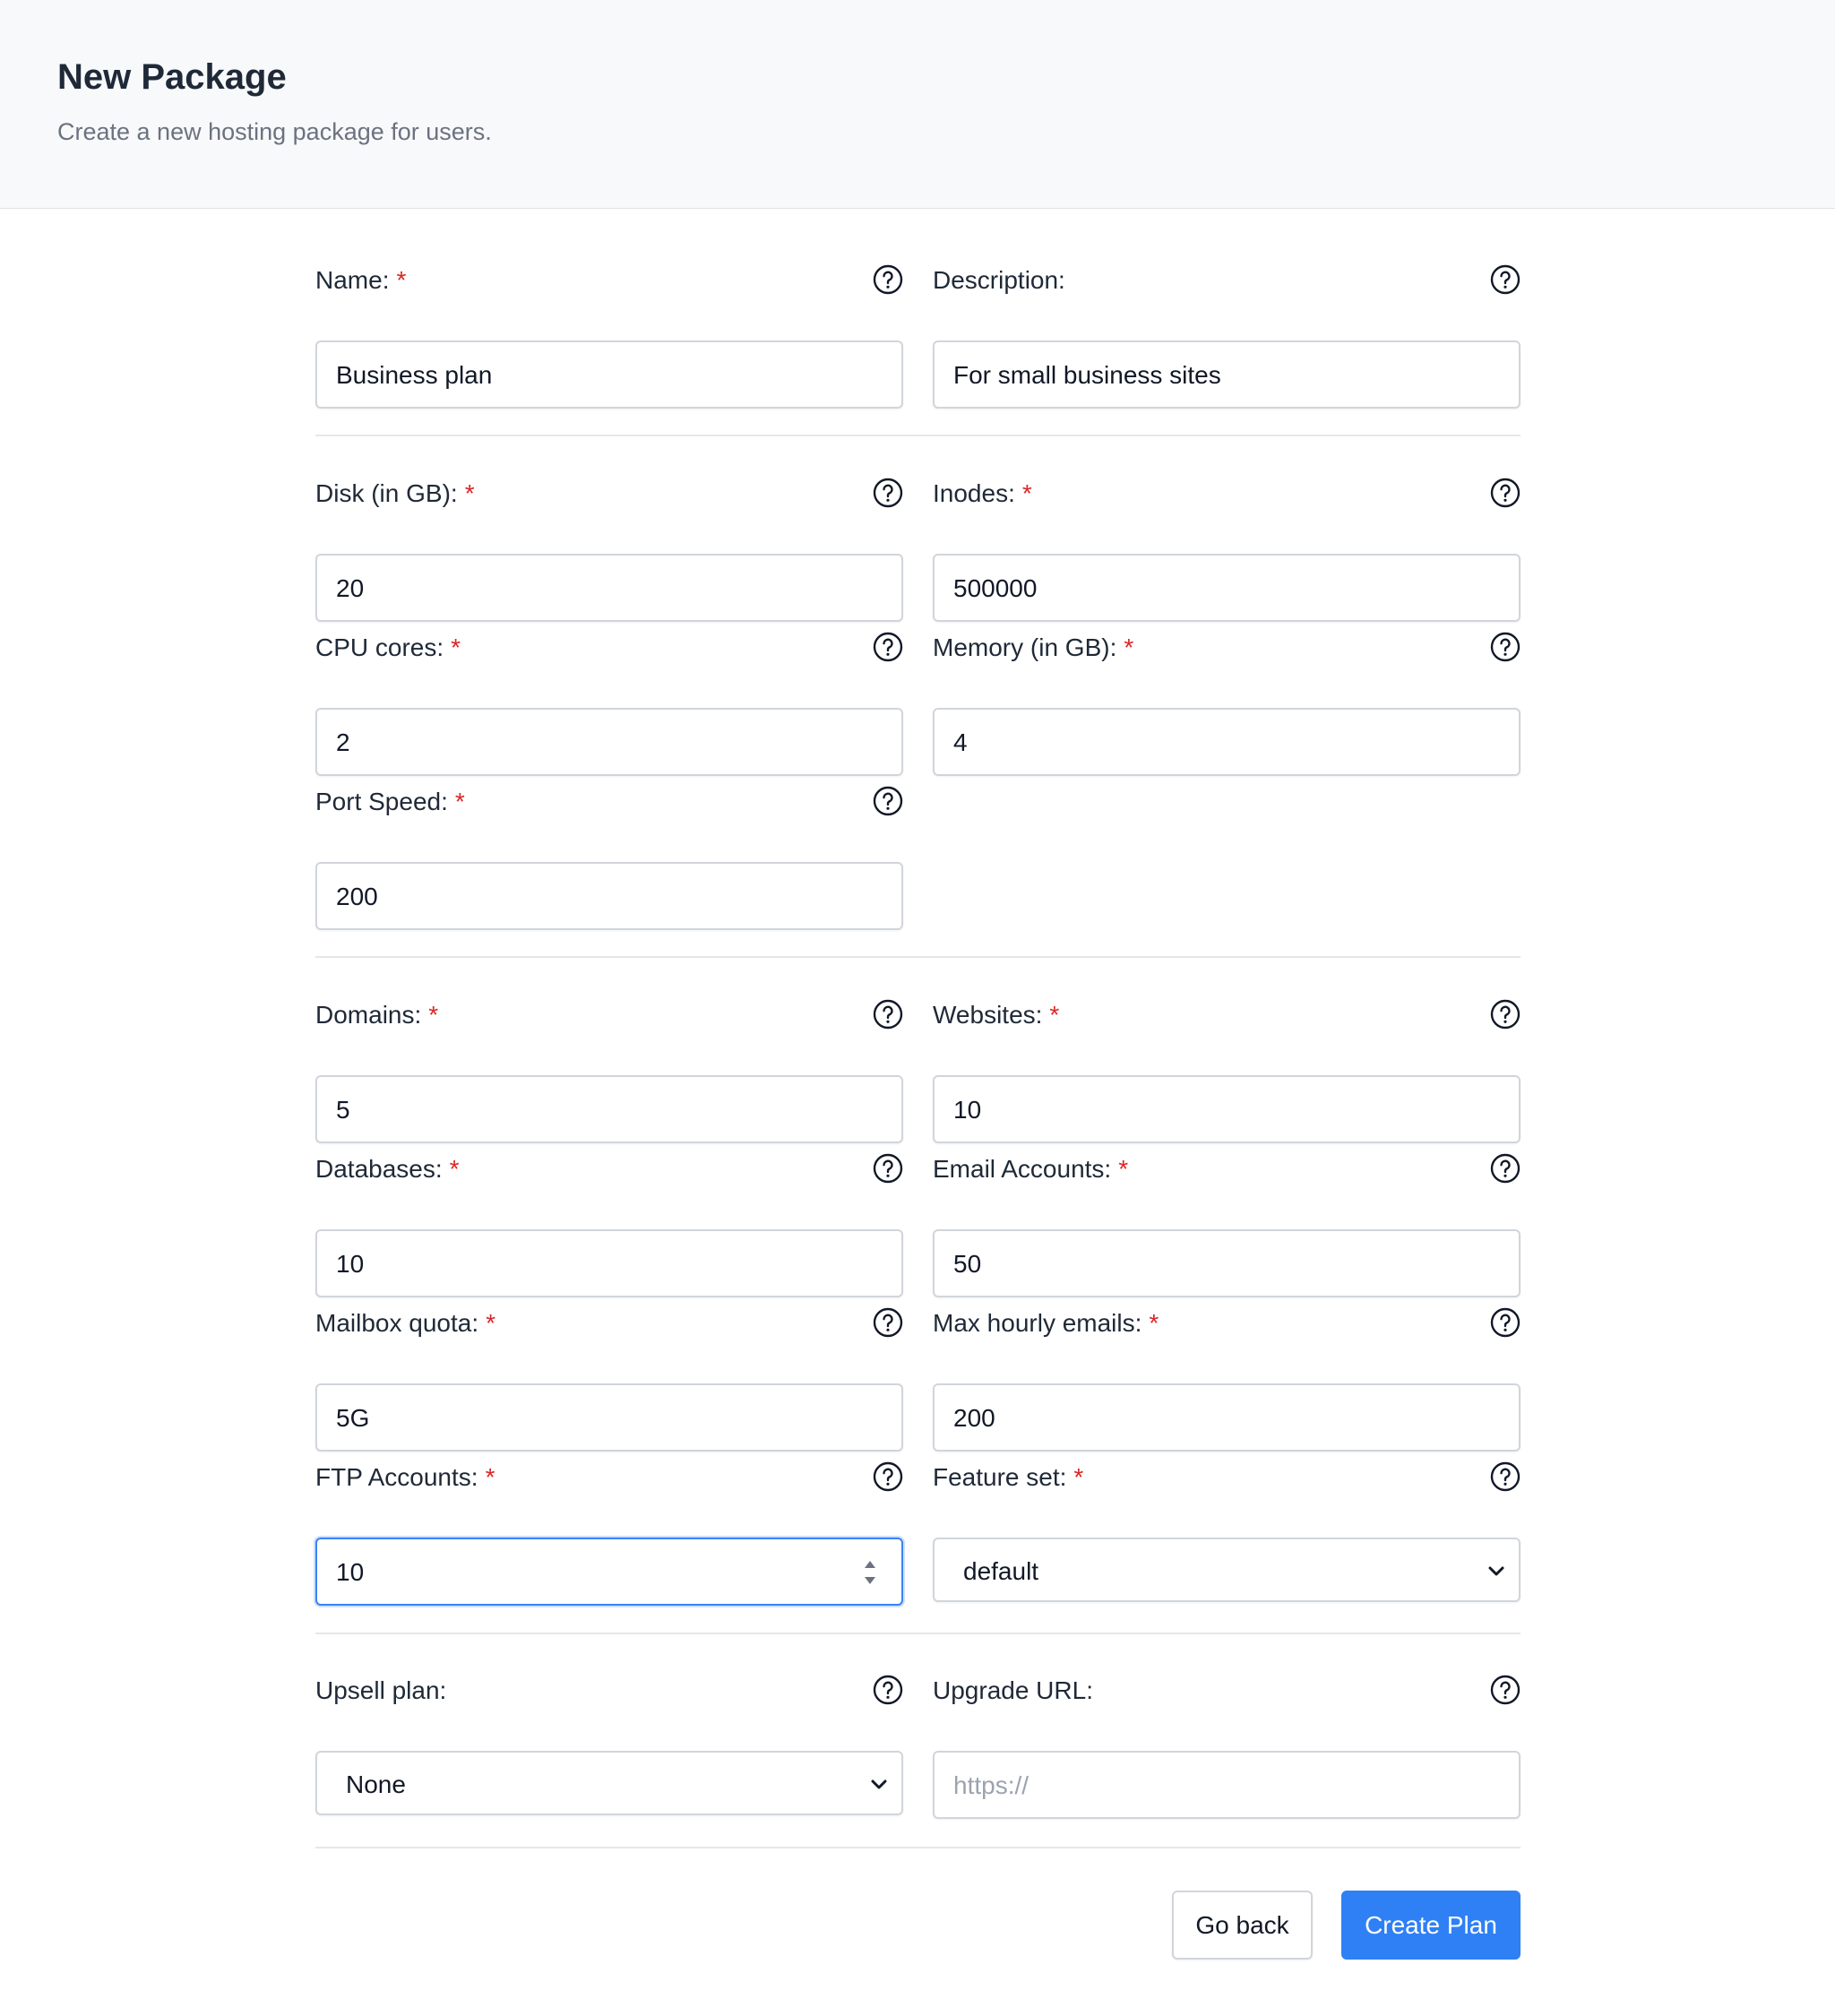 This screenshot has height=2016, width=1835. I want to click on databases-label: Databases: *, so click(387, 1169).